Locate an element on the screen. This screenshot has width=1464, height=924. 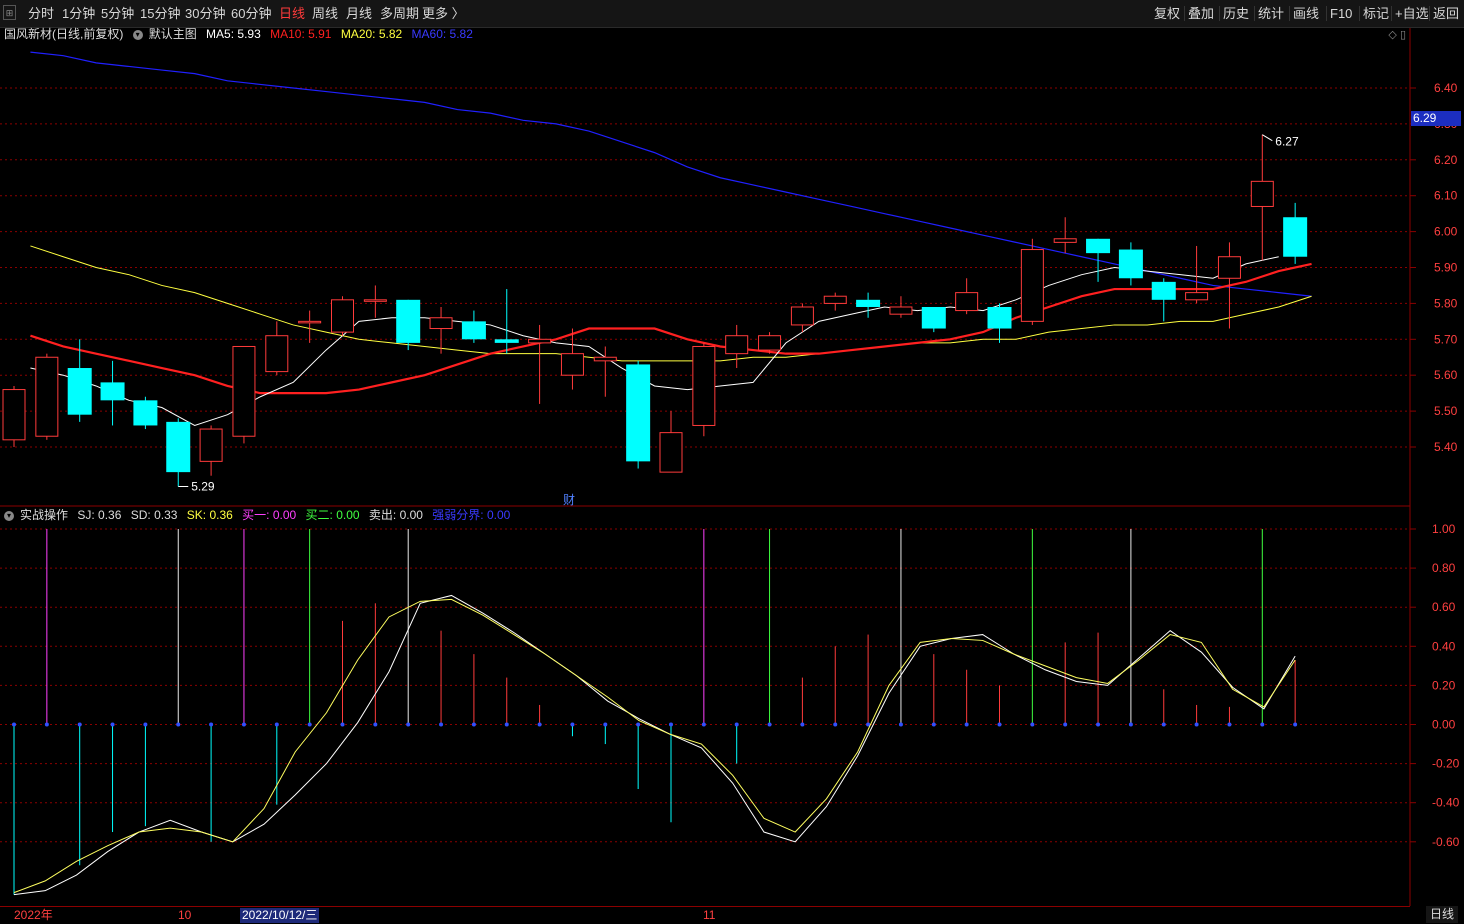
period-label: 日线 is located at coordinates (1441, 914).